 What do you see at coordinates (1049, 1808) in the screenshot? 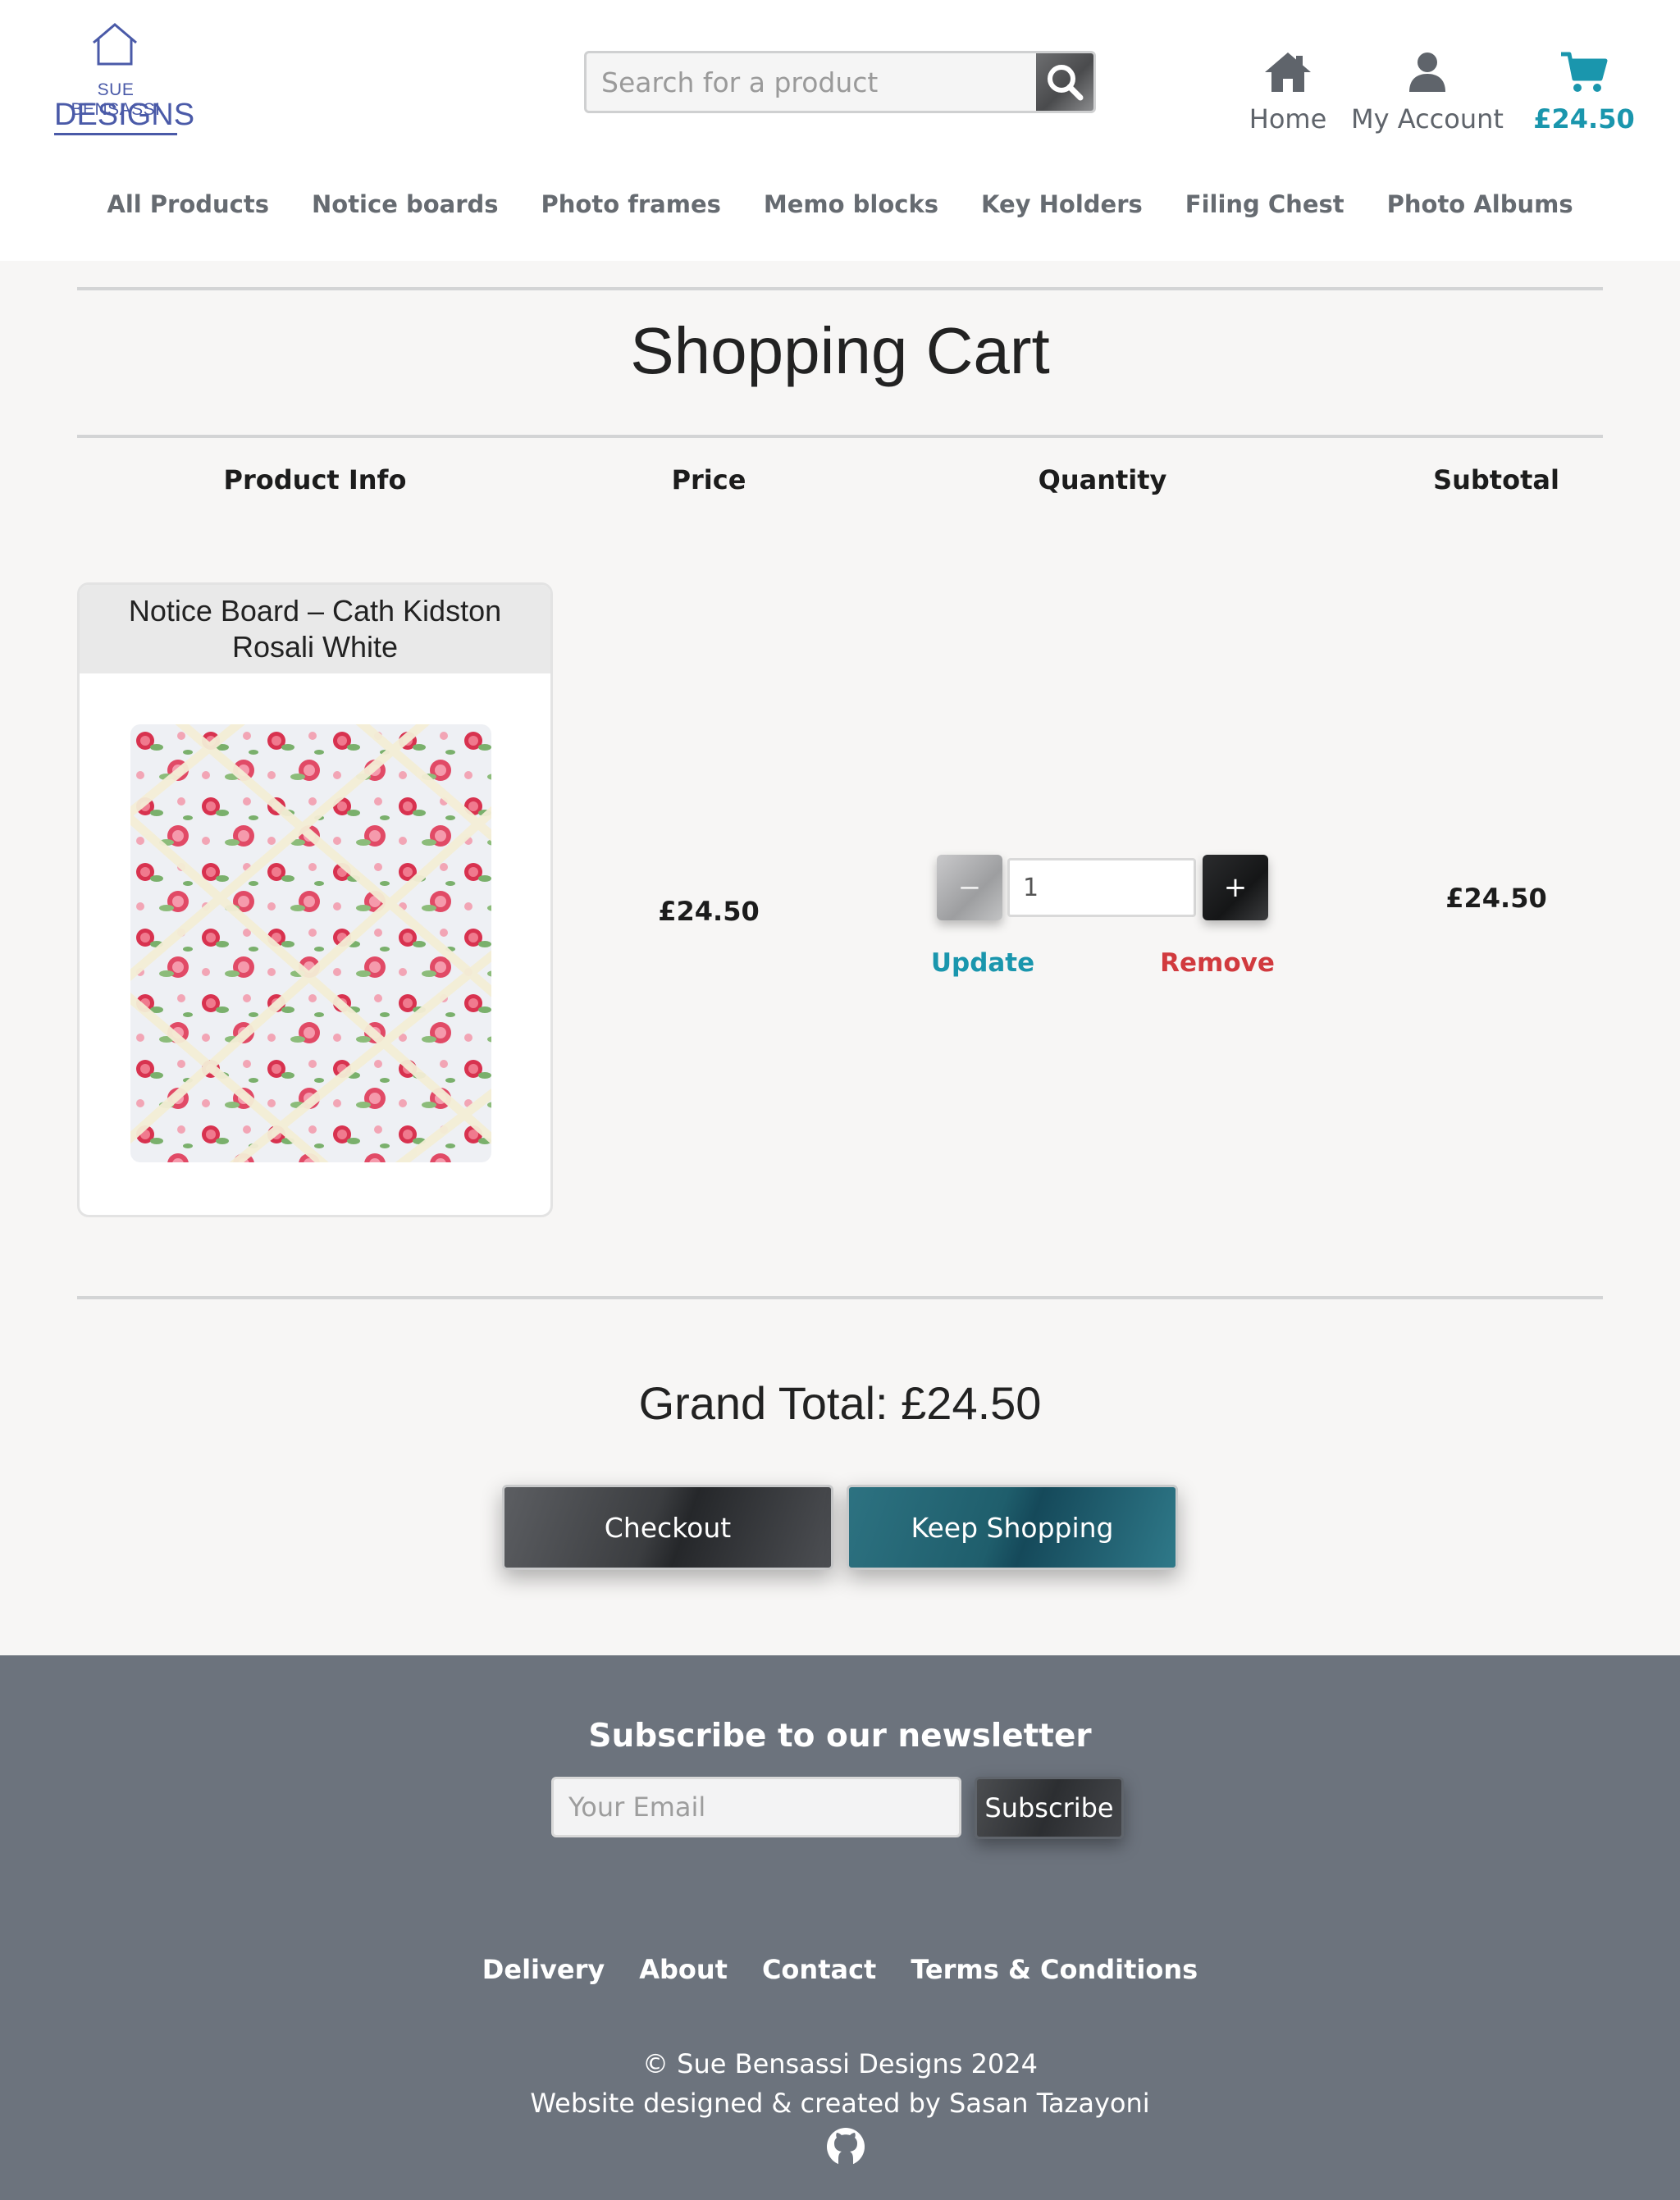
I see `subscribe-button: Subscribe` at bounding box center [1049, 1808].